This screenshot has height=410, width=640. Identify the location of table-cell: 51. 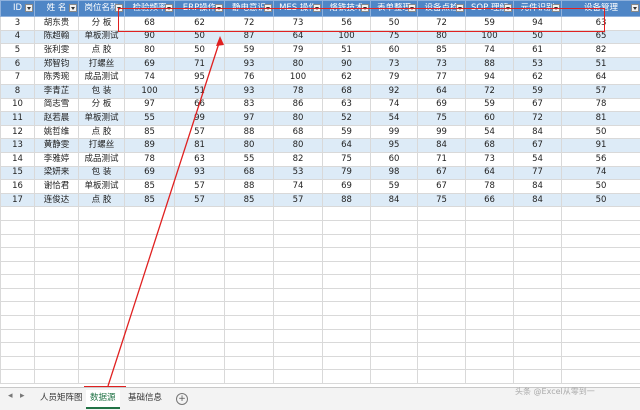
(347, 51).